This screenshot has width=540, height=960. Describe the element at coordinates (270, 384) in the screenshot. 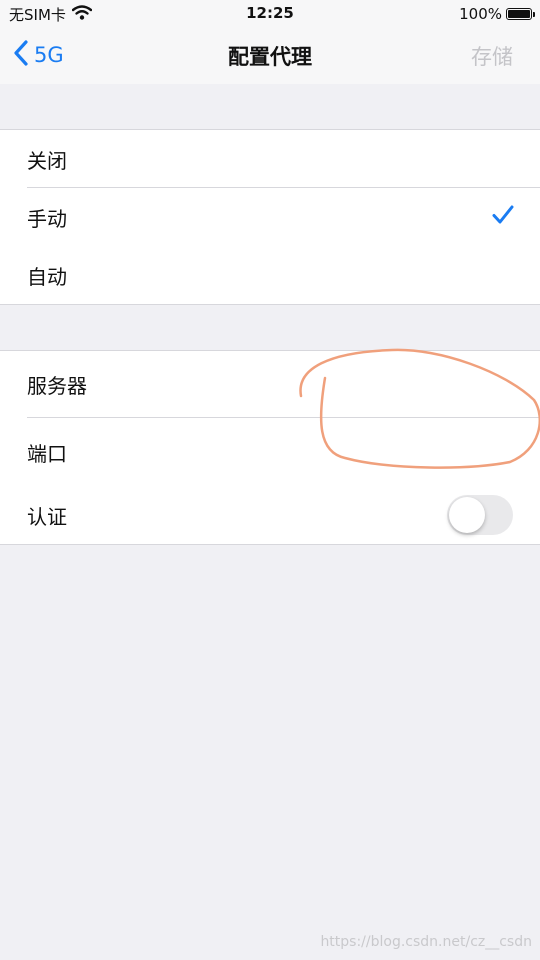

I see `server-row: 服务器` at that location.